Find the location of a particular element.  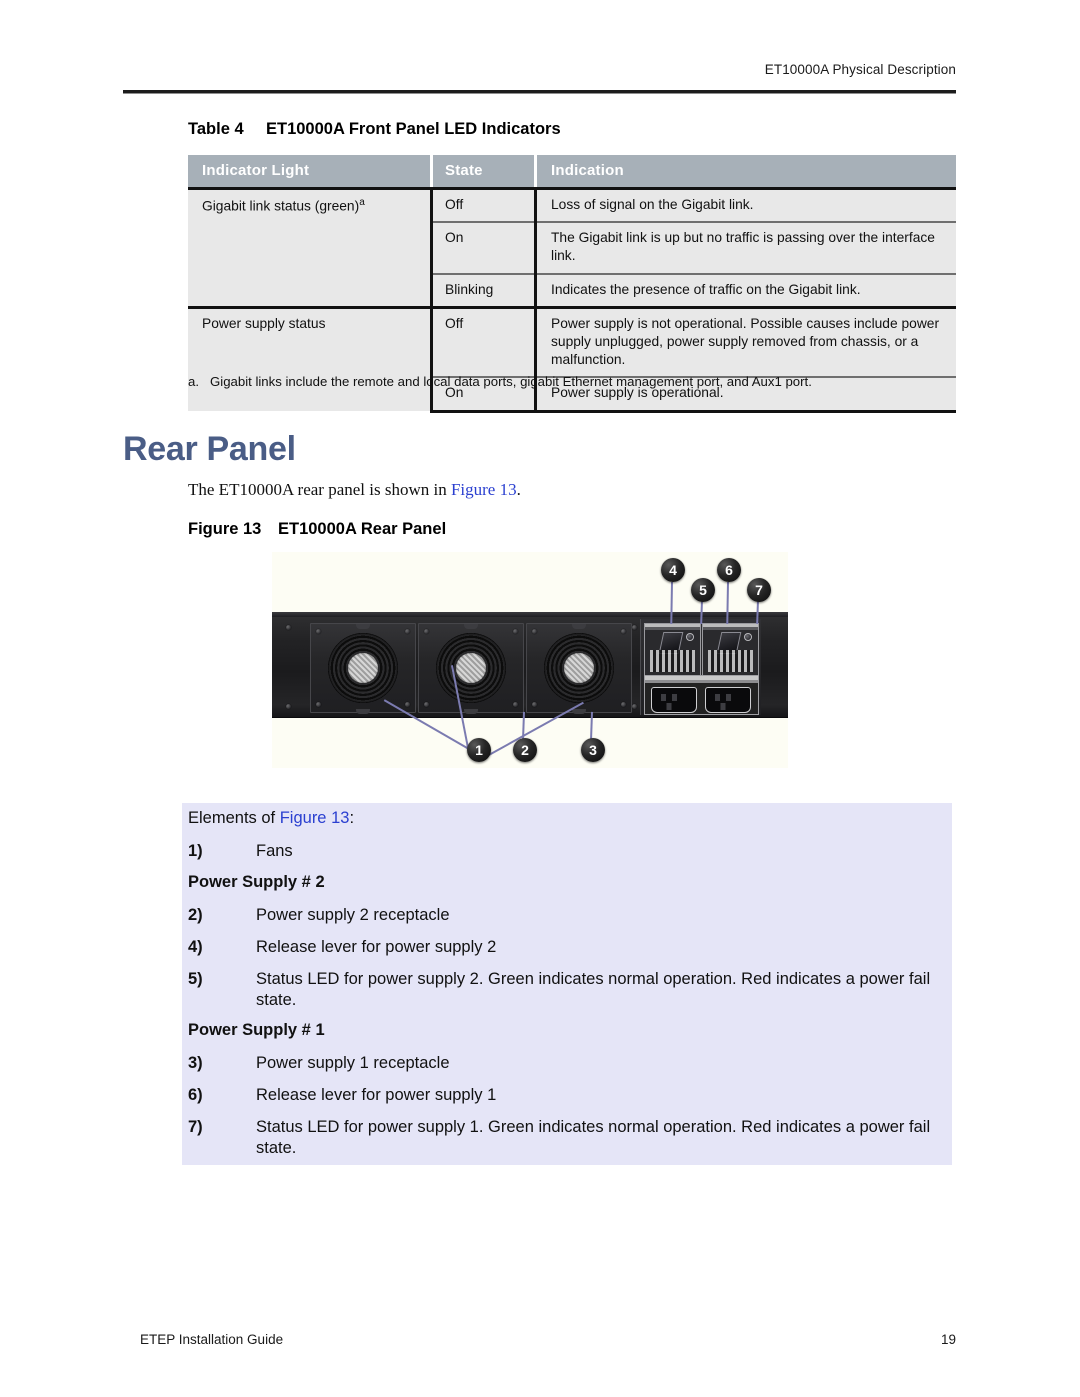

element-item-1-number: 1) is located at coordinates (195, 851).